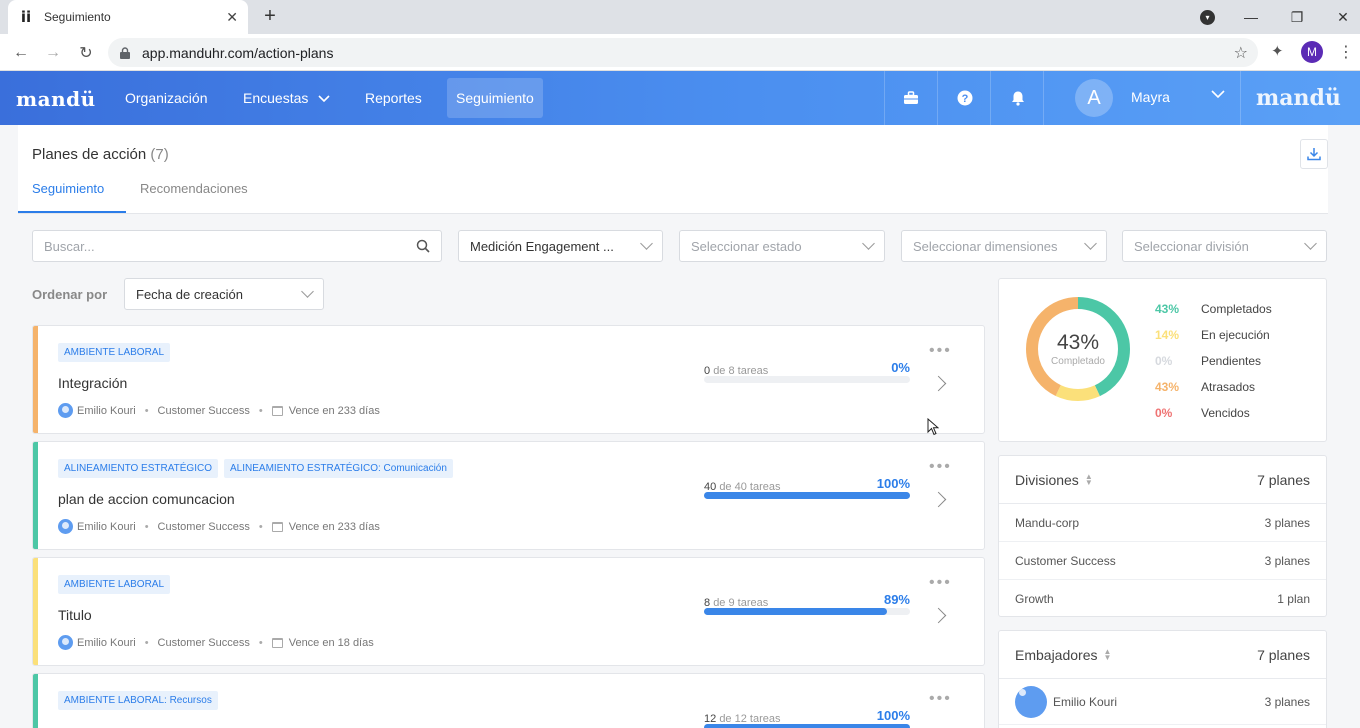  I want to click on ambassadors-title: Embajadores, so click(1056, 654).